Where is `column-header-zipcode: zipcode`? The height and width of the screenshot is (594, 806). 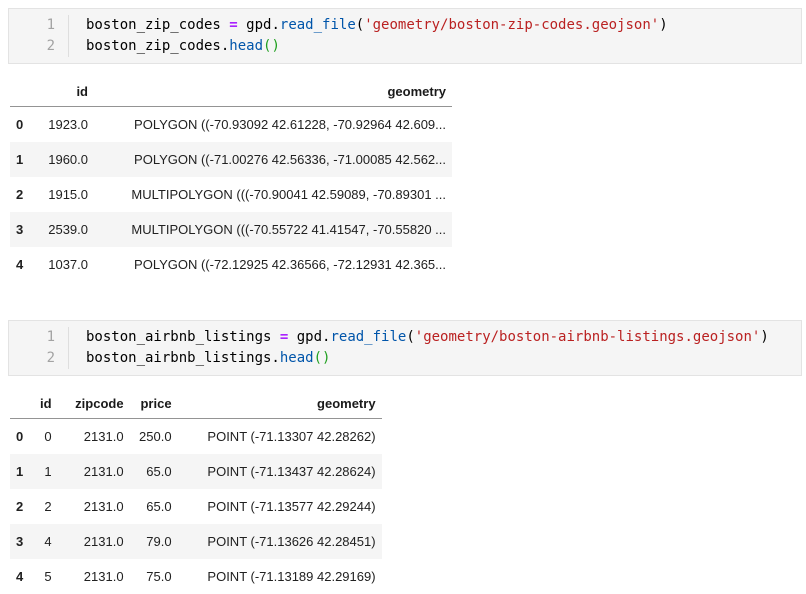 column-header-zipcode: zipcode is located at coordinates (99, 403).